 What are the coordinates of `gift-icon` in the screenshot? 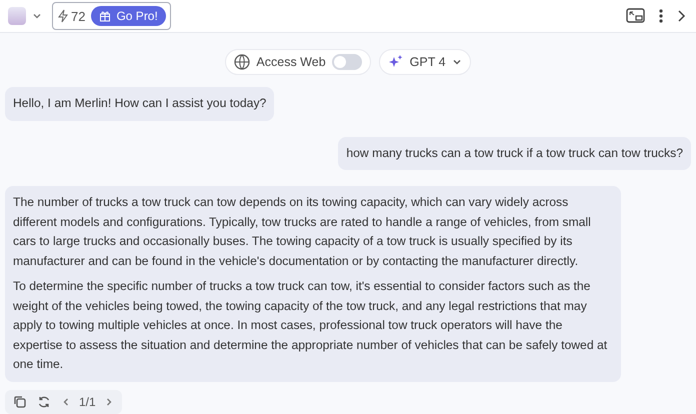 It's located at (105, 16).